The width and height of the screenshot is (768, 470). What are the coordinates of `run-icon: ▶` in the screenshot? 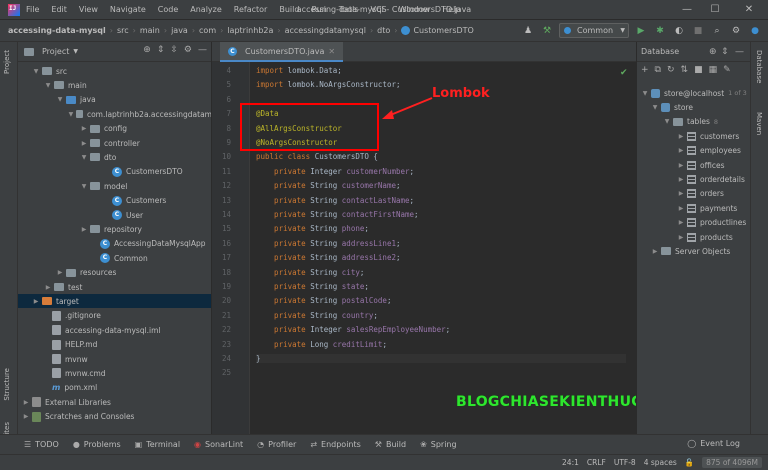 It's located at (641, 31).